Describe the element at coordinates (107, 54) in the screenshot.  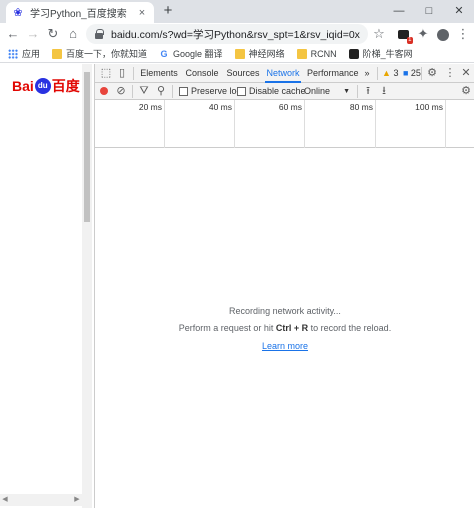
I see `bookmark-label: 百度一下，你就知道` at that location.